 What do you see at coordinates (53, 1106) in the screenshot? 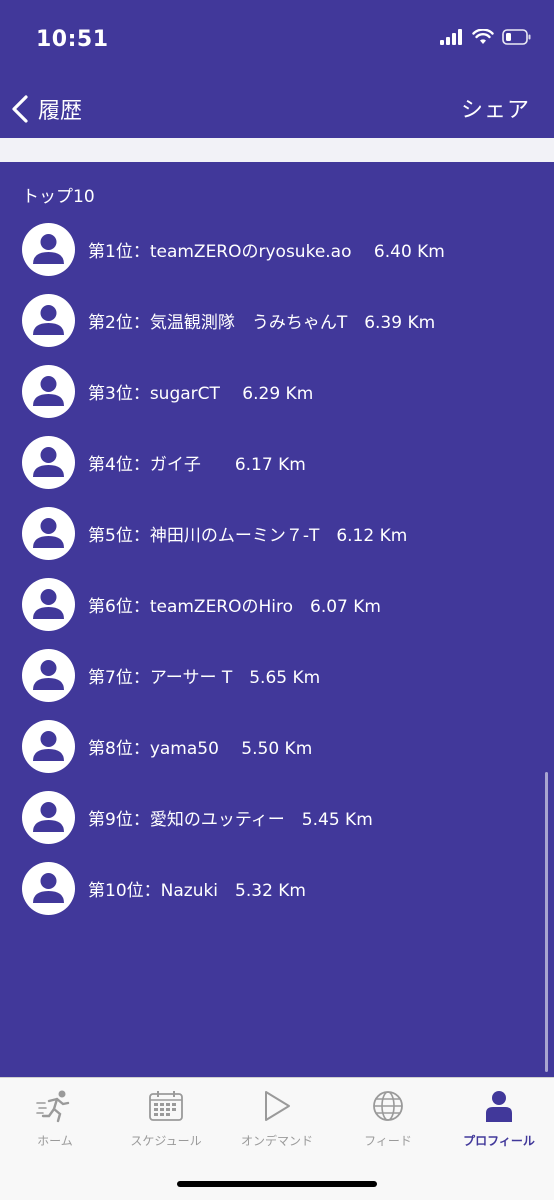
I see `runner-icon` at bounding box center [53, 1106].